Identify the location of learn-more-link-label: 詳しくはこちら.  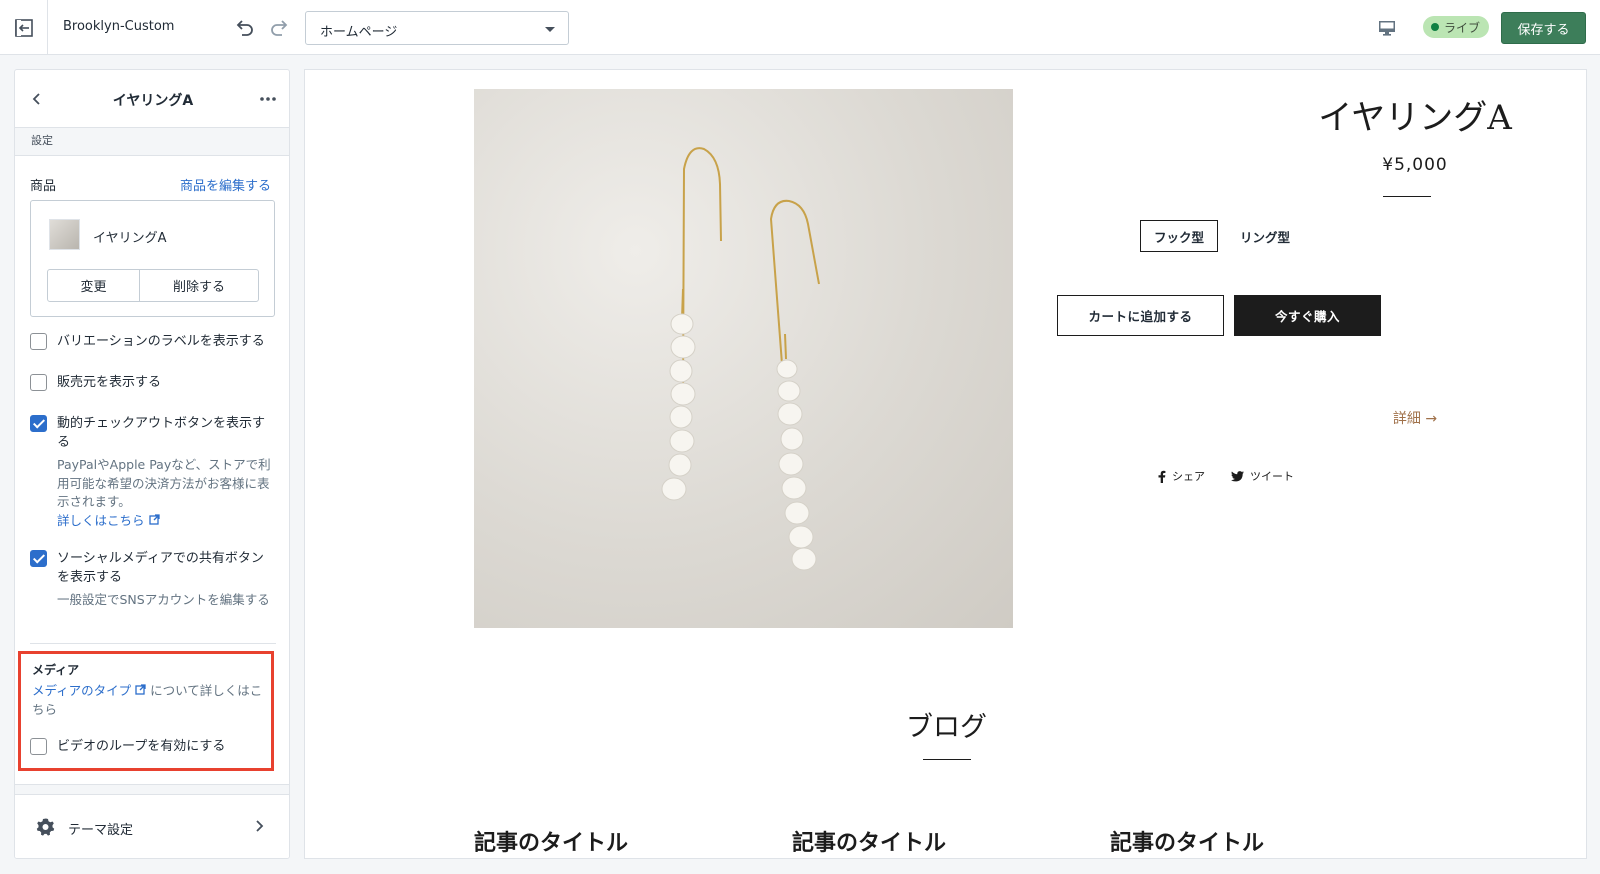
(101, 520).